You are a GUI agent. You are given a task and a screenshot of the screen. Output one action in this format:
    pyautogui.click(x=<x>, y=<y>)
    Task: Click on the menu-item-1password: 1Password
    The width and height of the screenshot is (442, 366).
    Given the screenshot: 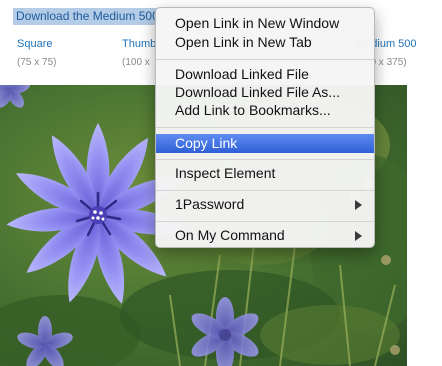 What is the action you would take?
    pyautogui.click(x=265, y=204)
    